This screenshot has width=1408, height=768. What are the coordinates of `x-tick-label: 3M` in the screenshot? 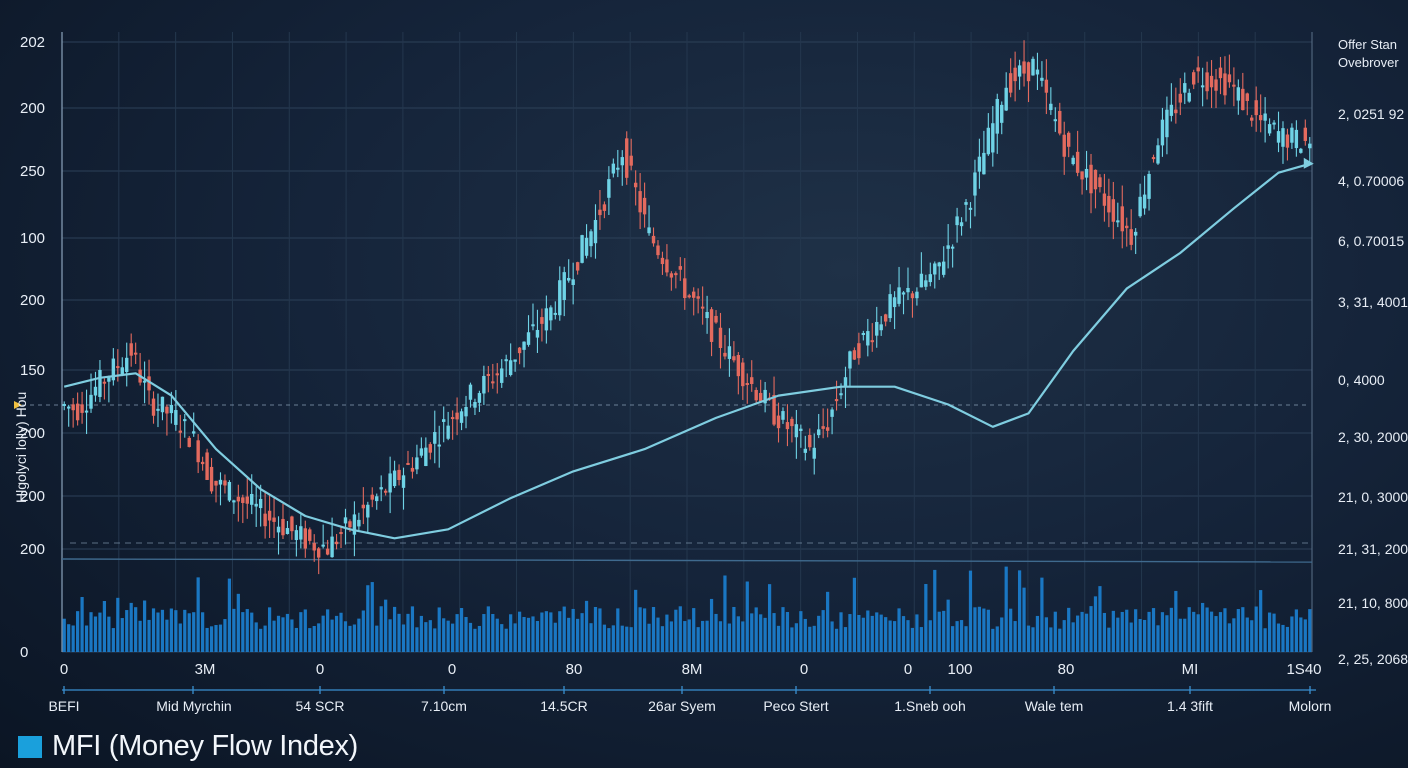 It's located at (205, 669).